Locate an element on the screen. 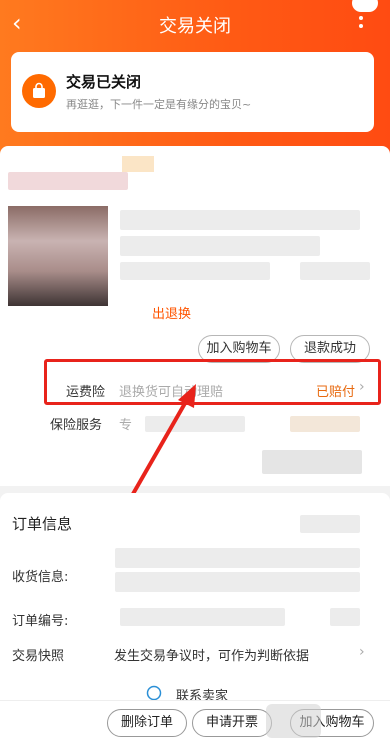 The image size is (390, 743). refund-exchange-link: 出退换 is located at coordinates (171, 312).